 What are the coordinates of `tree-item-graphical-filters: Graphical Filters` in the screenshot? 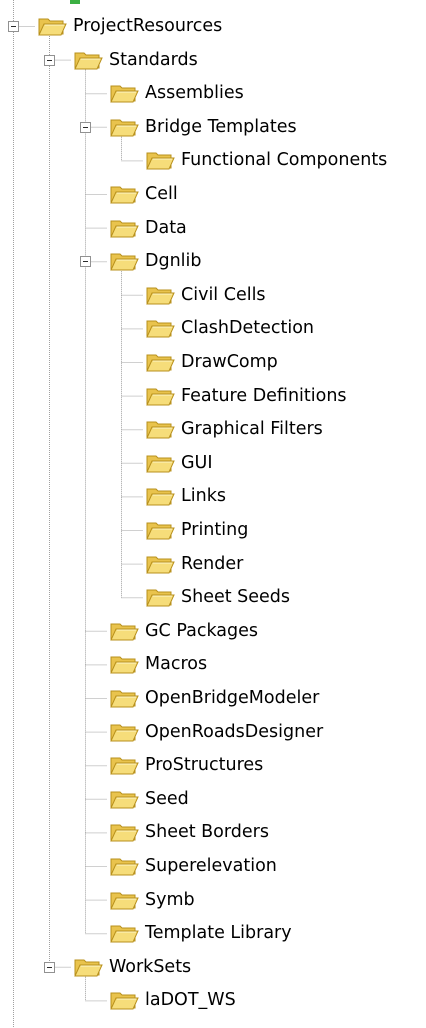 It's located at (234, 429).